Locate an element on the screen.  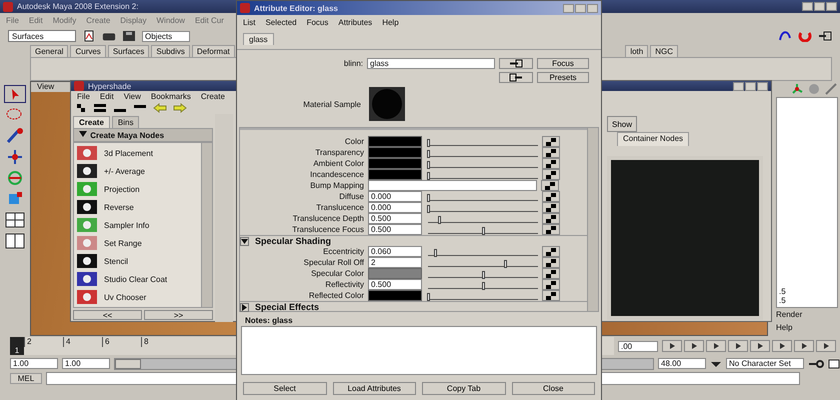
menu-set-dropdown: Surfaces is located at coordinates (42, 36).